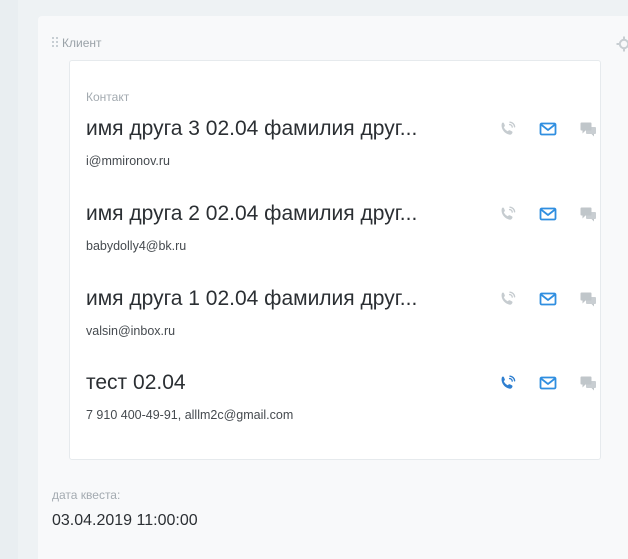 Image resolution: width=628 pixels, height=559 pixels. What do you see at coordinates (136, 383) in the screenshot?
I see `contact-name: тест 02.04` at bounding box center [136, 383].